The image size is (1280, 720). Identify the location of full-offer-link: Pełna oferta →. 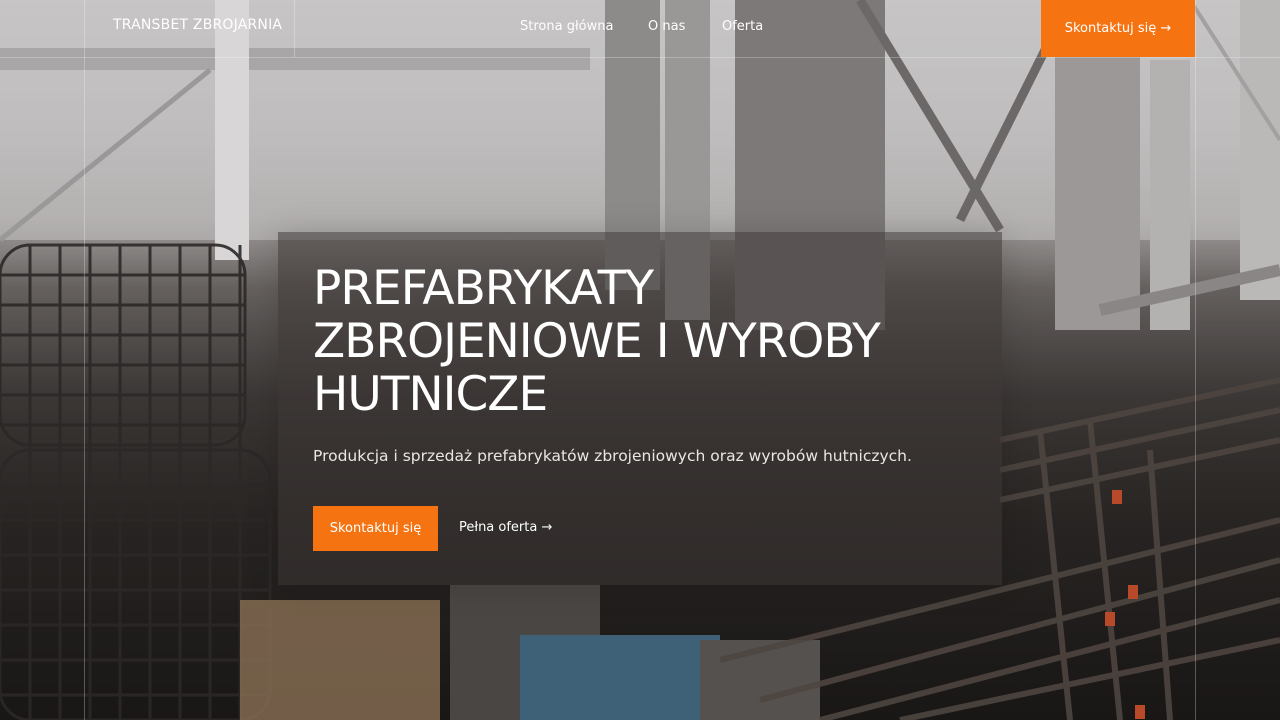
(505, 527).